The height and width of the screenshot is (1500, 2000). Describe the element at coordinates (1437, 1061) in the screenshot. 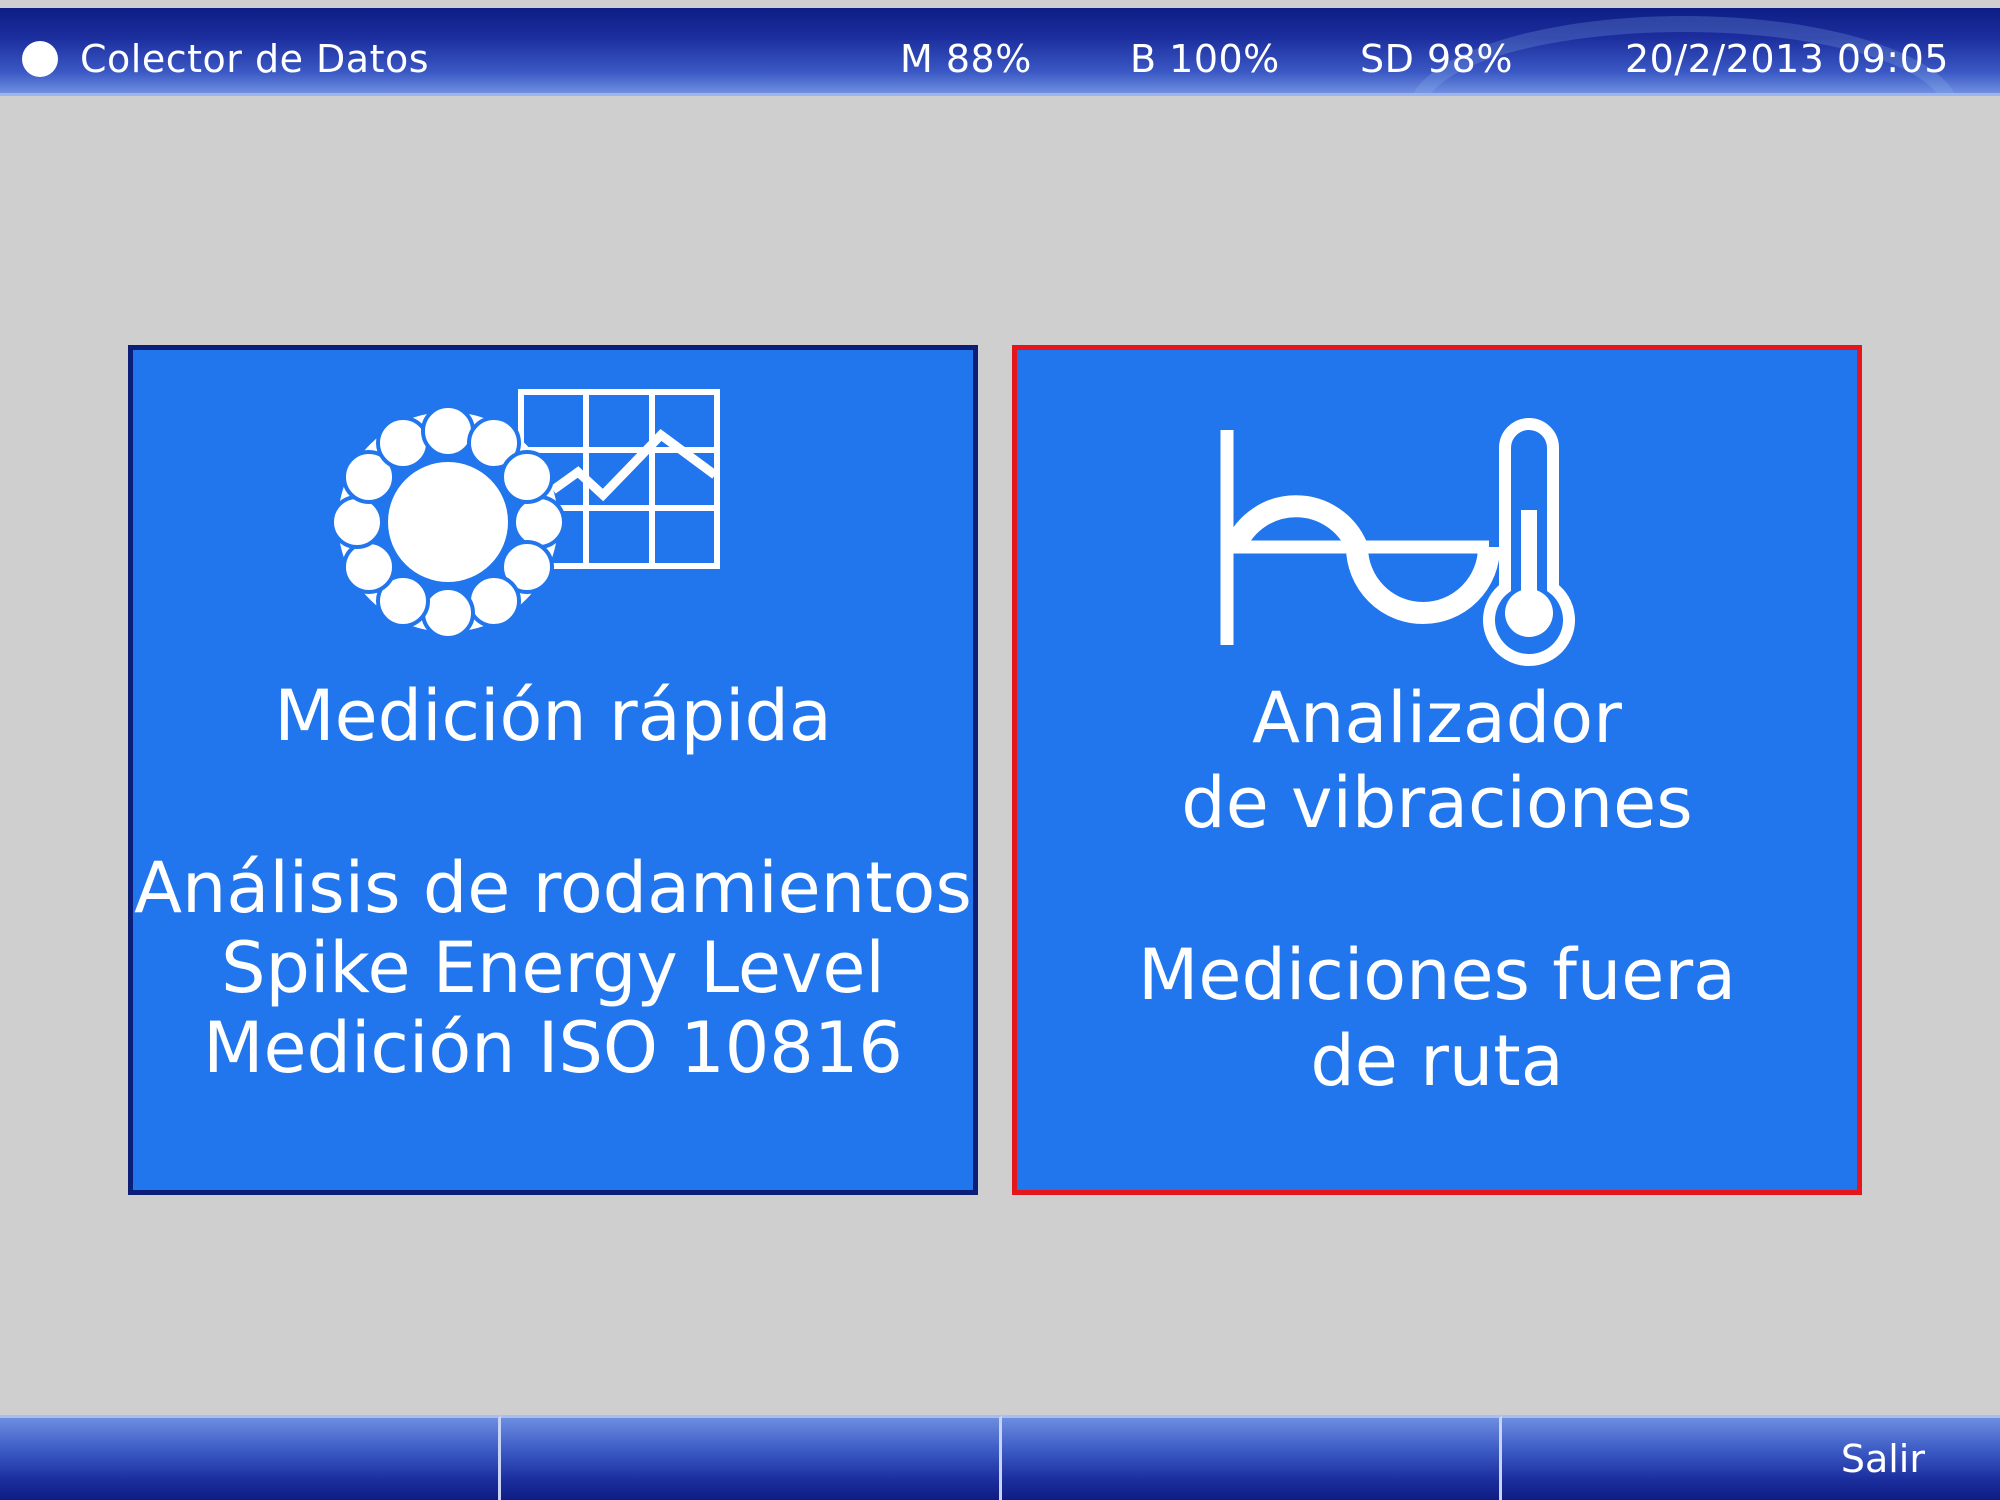

I see `vibration-analyzer-line: de ruta` at that location.